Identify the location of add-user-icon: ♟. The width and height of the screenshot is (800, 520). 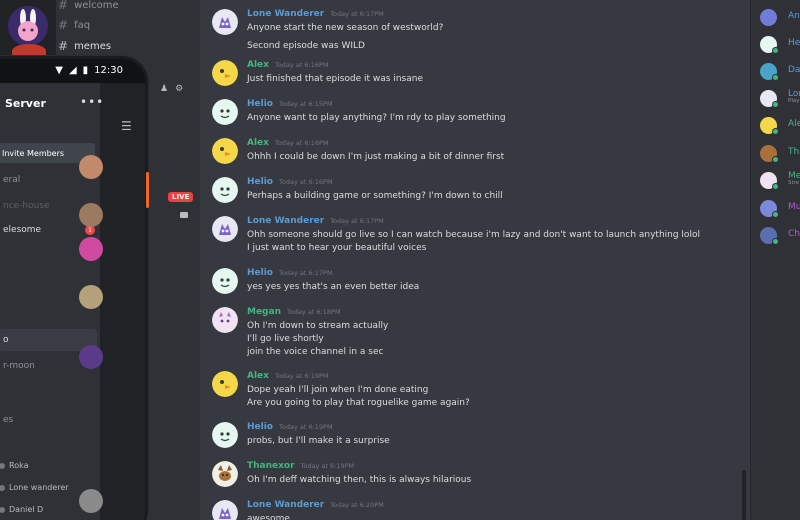
(164, 89).